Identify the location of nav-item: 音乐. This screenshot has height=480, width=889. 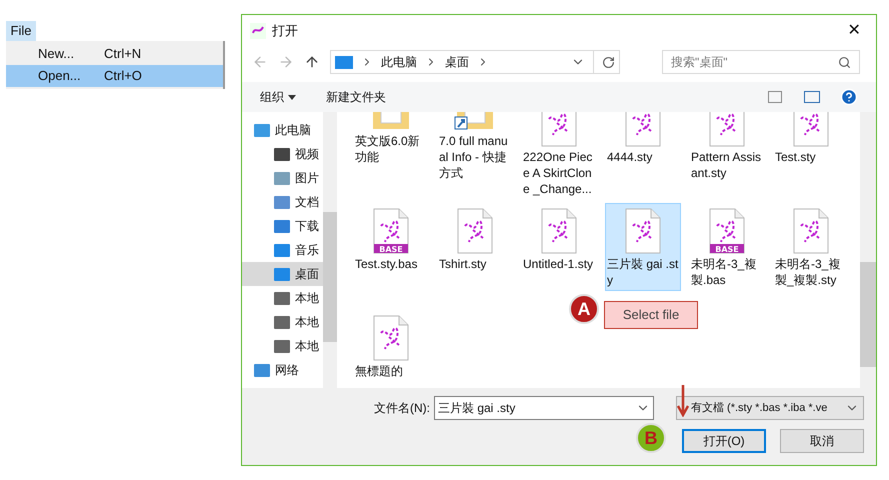
(282, 250).